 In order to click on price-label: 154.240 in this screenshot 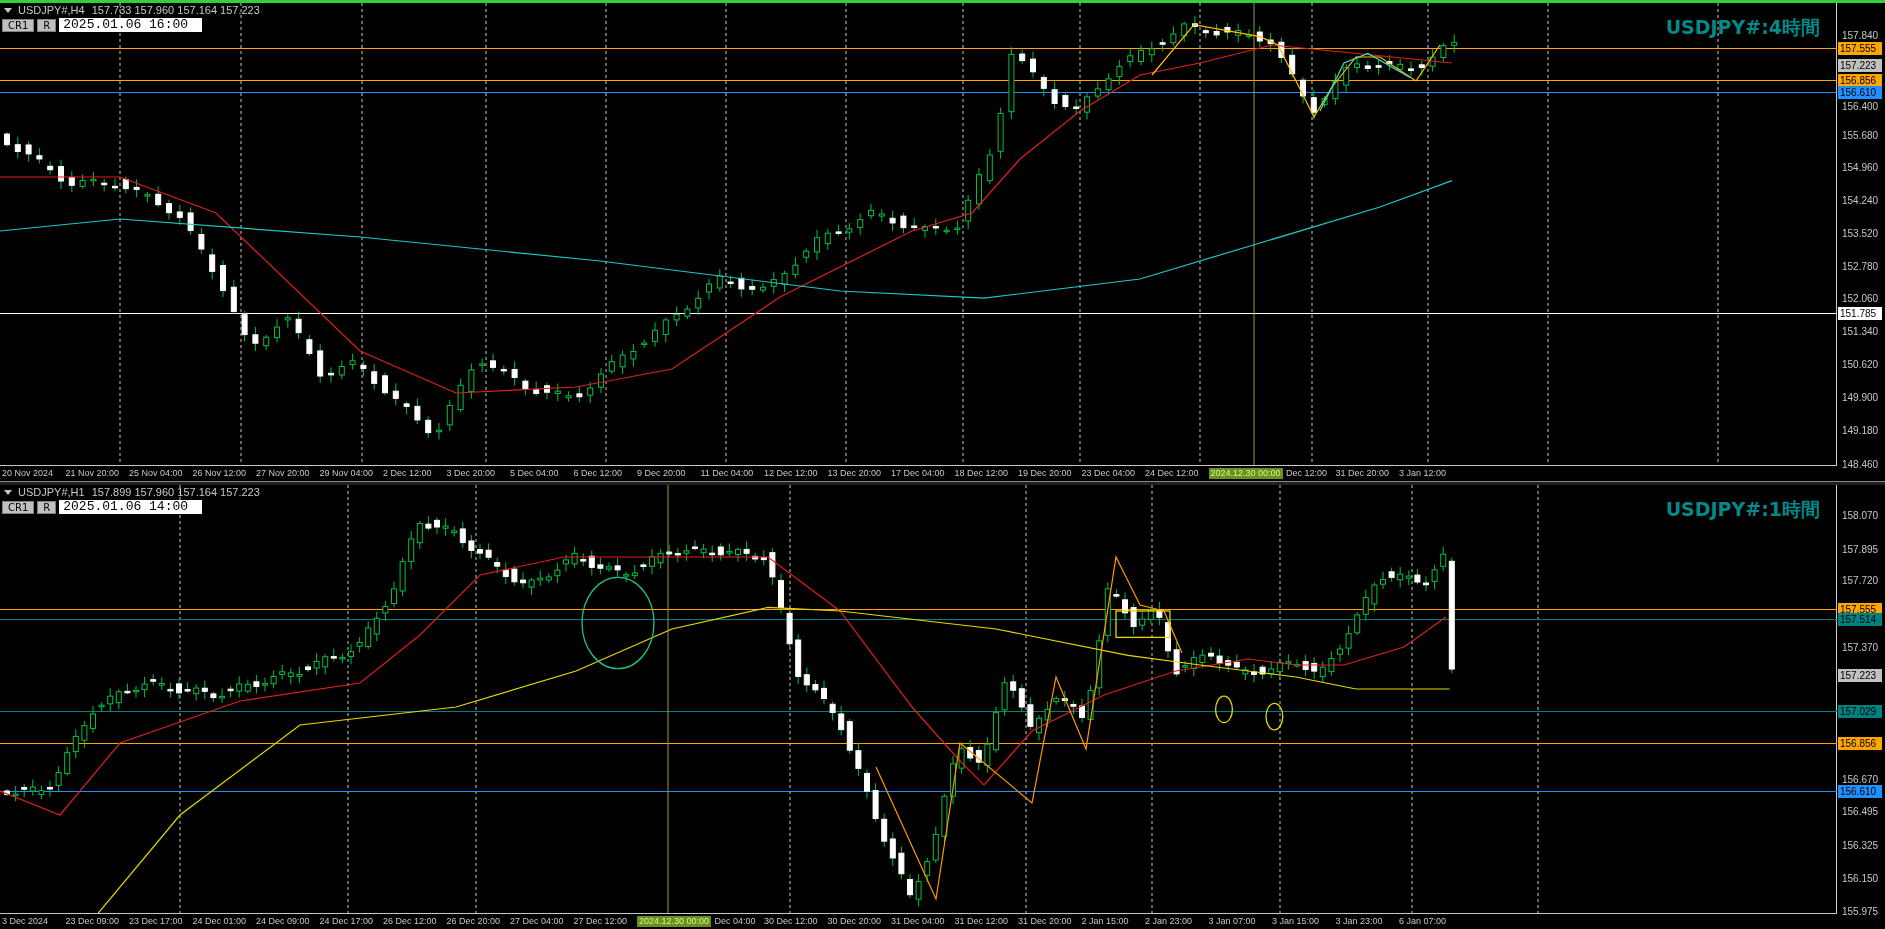, I will do `click(1860, 200)`.